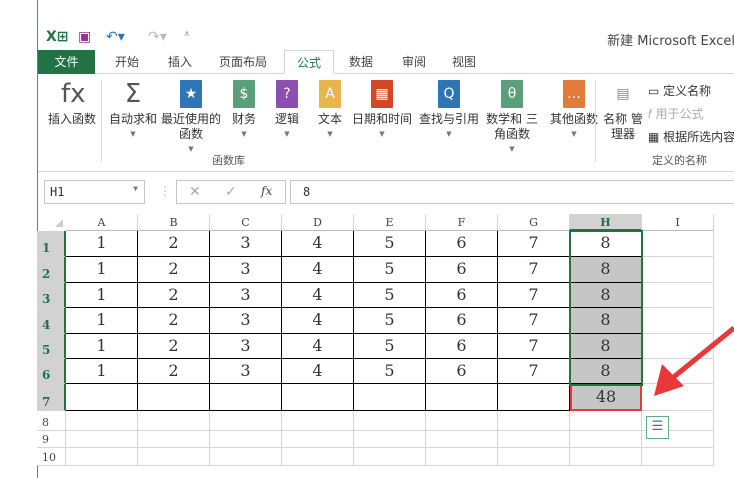 This screenshot has width=734, height=478. Describe the element at coordinates (102, 270) in the screenshot. I see `cell-A2: 1` at that location.